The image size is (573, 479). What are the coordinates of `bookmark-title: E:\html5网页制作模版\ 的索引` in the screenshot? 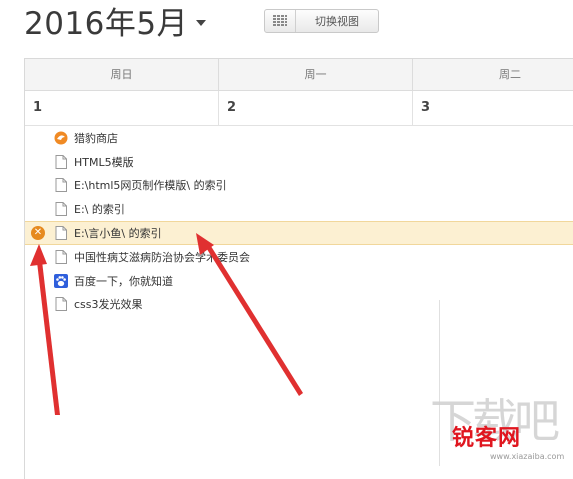 It's located at (150, 186).